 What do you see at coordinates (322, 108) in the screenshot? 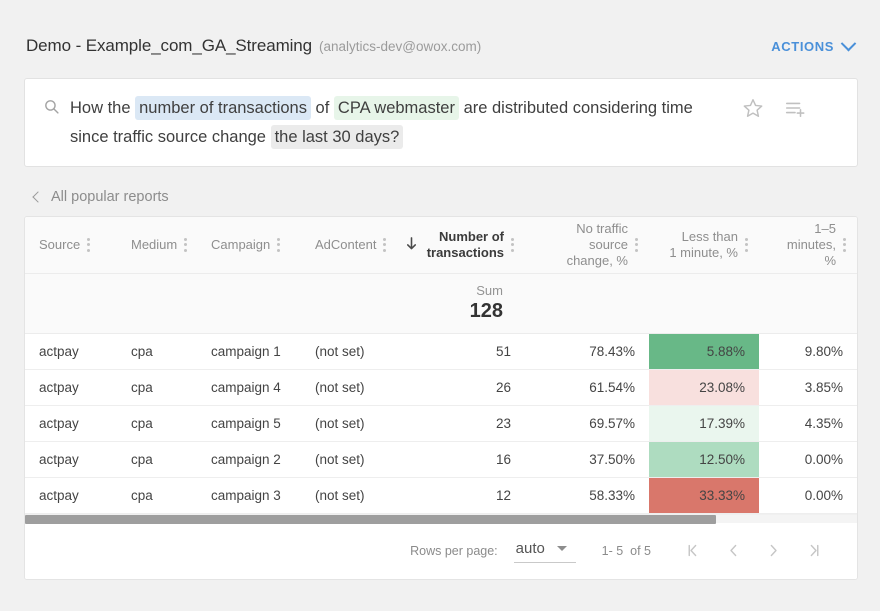
I see `query-seg-2: of` at bounding box center [322, 108].